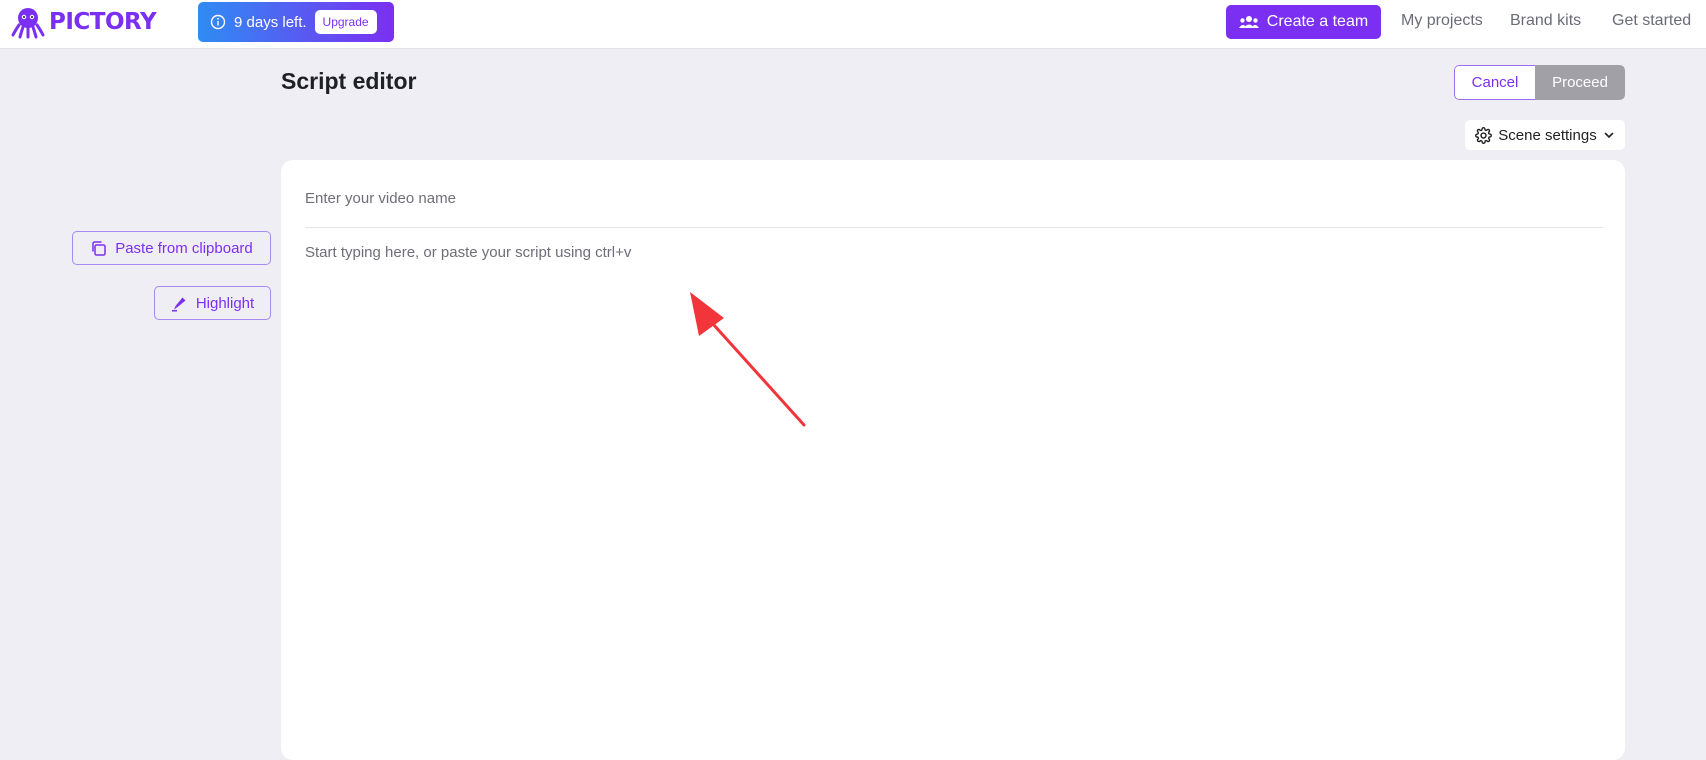 The height and width of the screenshot is (760, 1706). Describe the element at coordinates (1547, 135) in the screenshot. I see `scene-settings-label: Scene settings` at that location.